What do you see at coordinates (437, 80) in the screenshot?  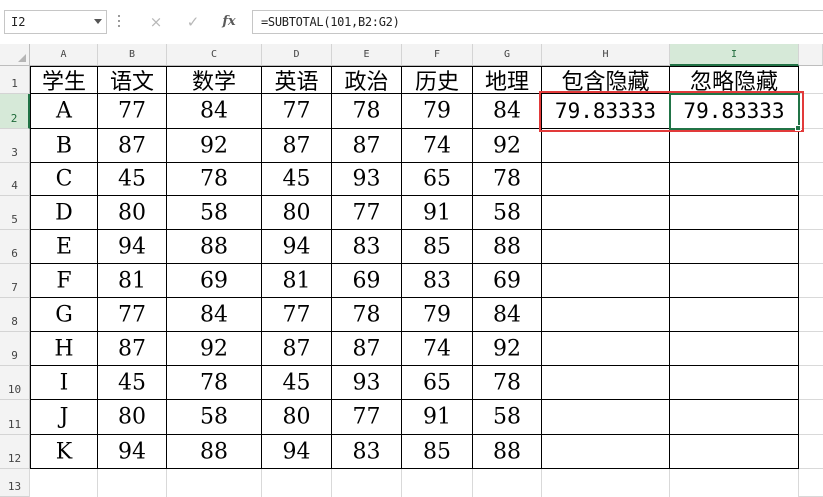 I see `cell-f1: 历史` at bounding box center [437, 80].